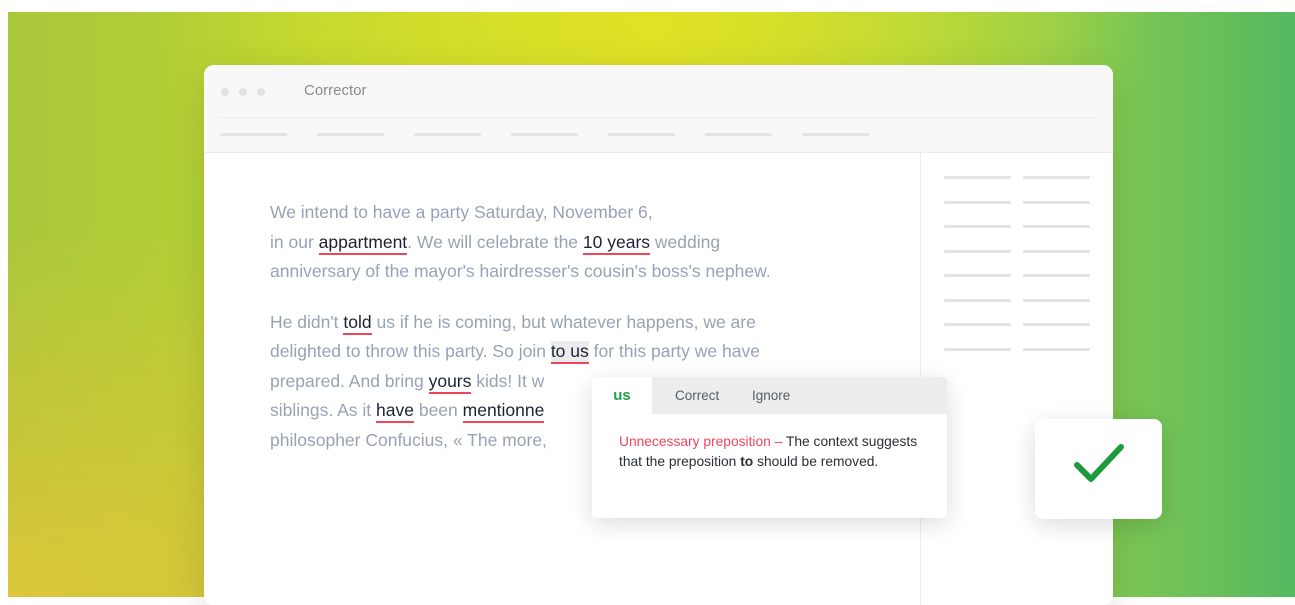 The width and height of the screenshot is (1295, 605). What do you see at coordinates (695, 441) in the screenshot?
I see `error-type-label: Unnecessary preposition` at bounding box center [695, 441].